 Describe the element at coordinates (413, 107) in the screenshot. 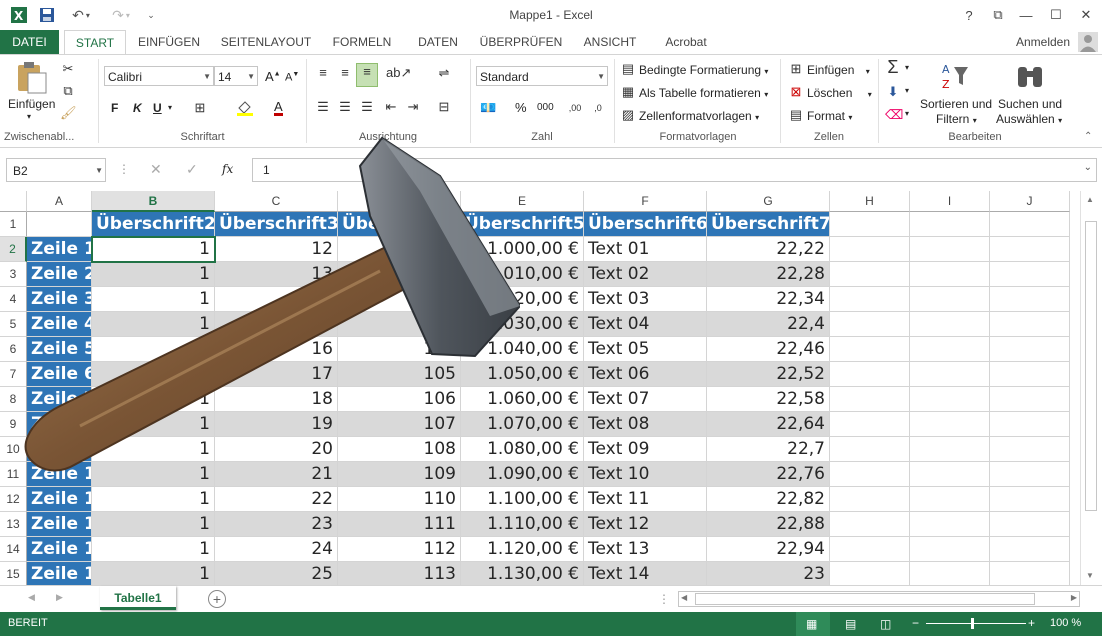

I see `increase-indent-icon: ⇥` at that location.